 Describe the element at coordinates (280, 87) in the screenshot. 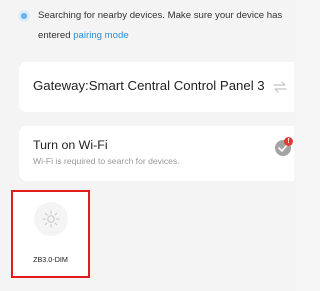

I see `swap-icon` at that location.